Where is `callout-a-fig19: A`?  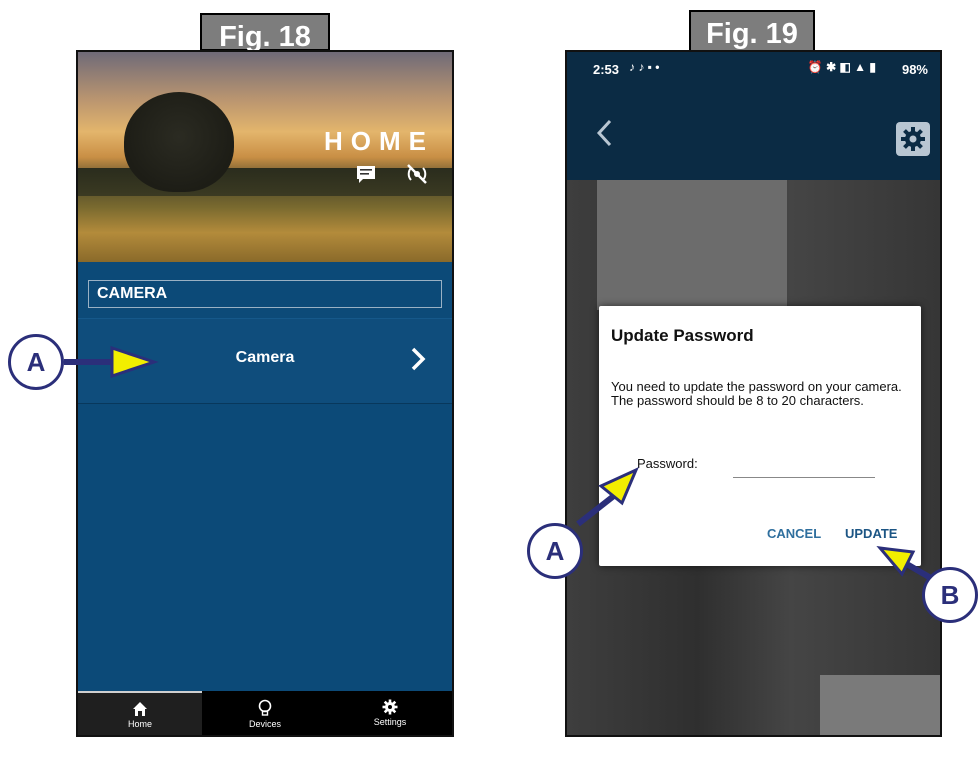 callout-a-fig19: A is located at coordinates (555, 551).